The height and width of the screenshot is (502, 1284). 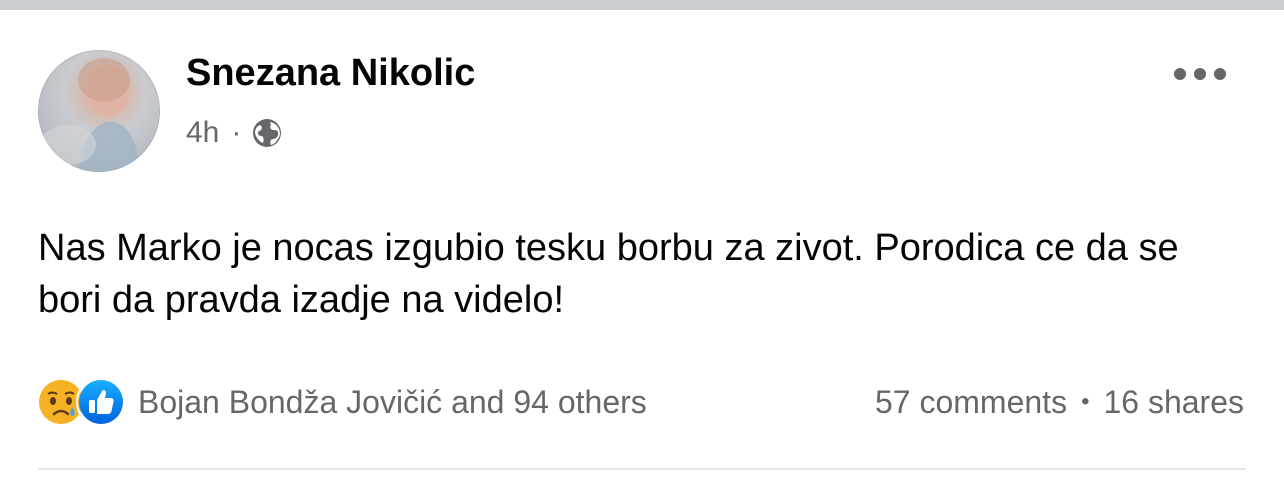 I want to click on reactions-summary: Bojan Bondža Jovičić and 94 others, so click(x=341, y=402).